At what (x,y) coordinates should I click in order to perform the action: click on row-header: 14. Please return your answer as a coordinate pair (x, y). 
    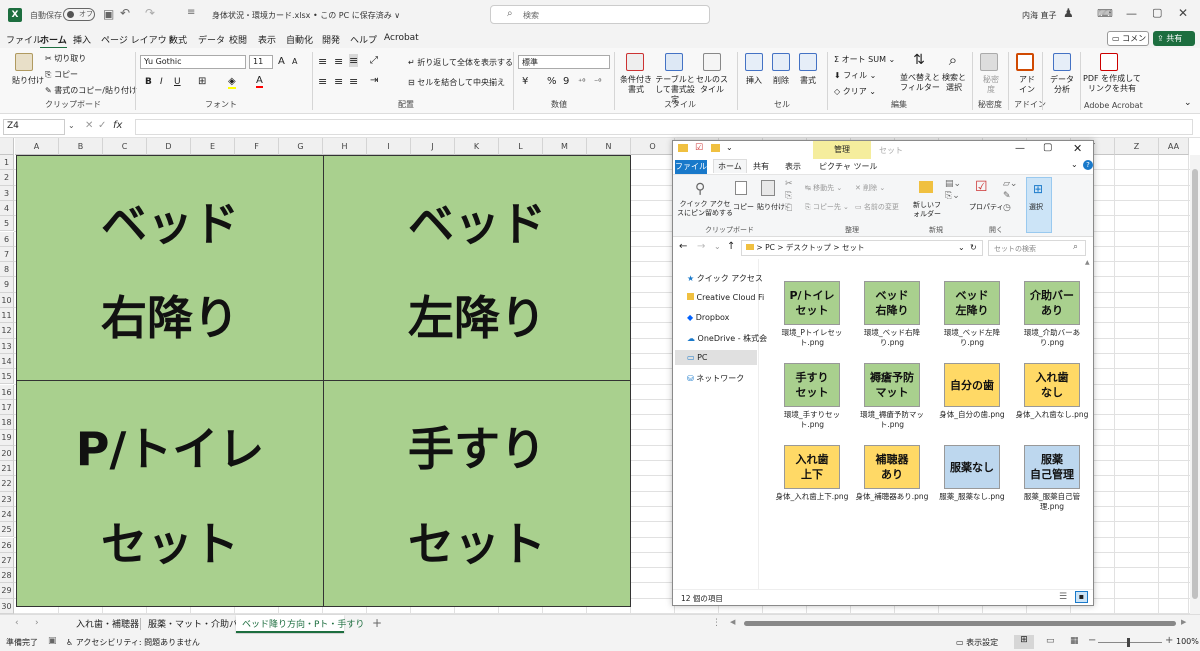
    Looking at the image, I should click on (7, 361).